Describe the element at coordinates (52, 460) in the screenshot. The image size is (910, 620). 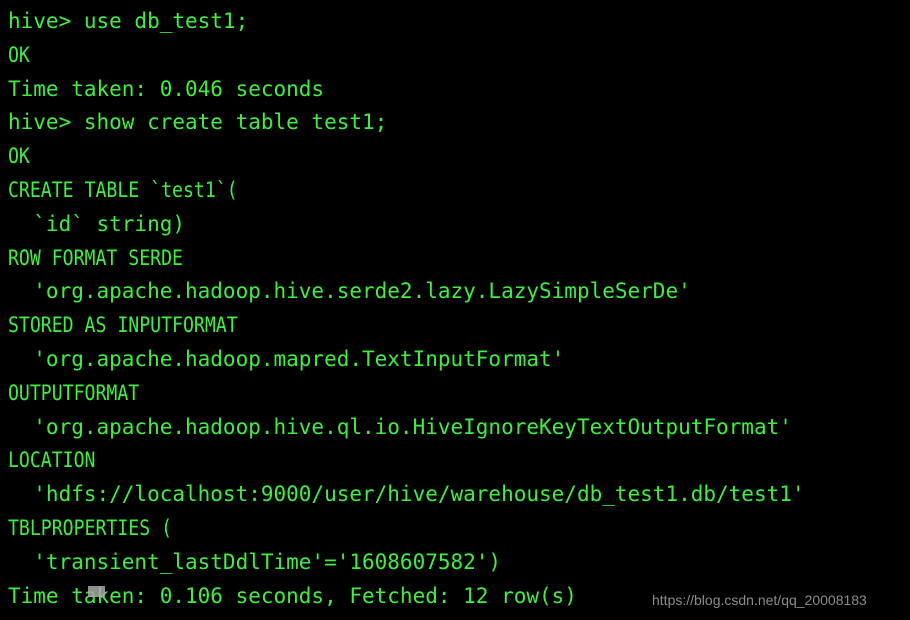
I see `terminal-line: LOCATION` at that location.